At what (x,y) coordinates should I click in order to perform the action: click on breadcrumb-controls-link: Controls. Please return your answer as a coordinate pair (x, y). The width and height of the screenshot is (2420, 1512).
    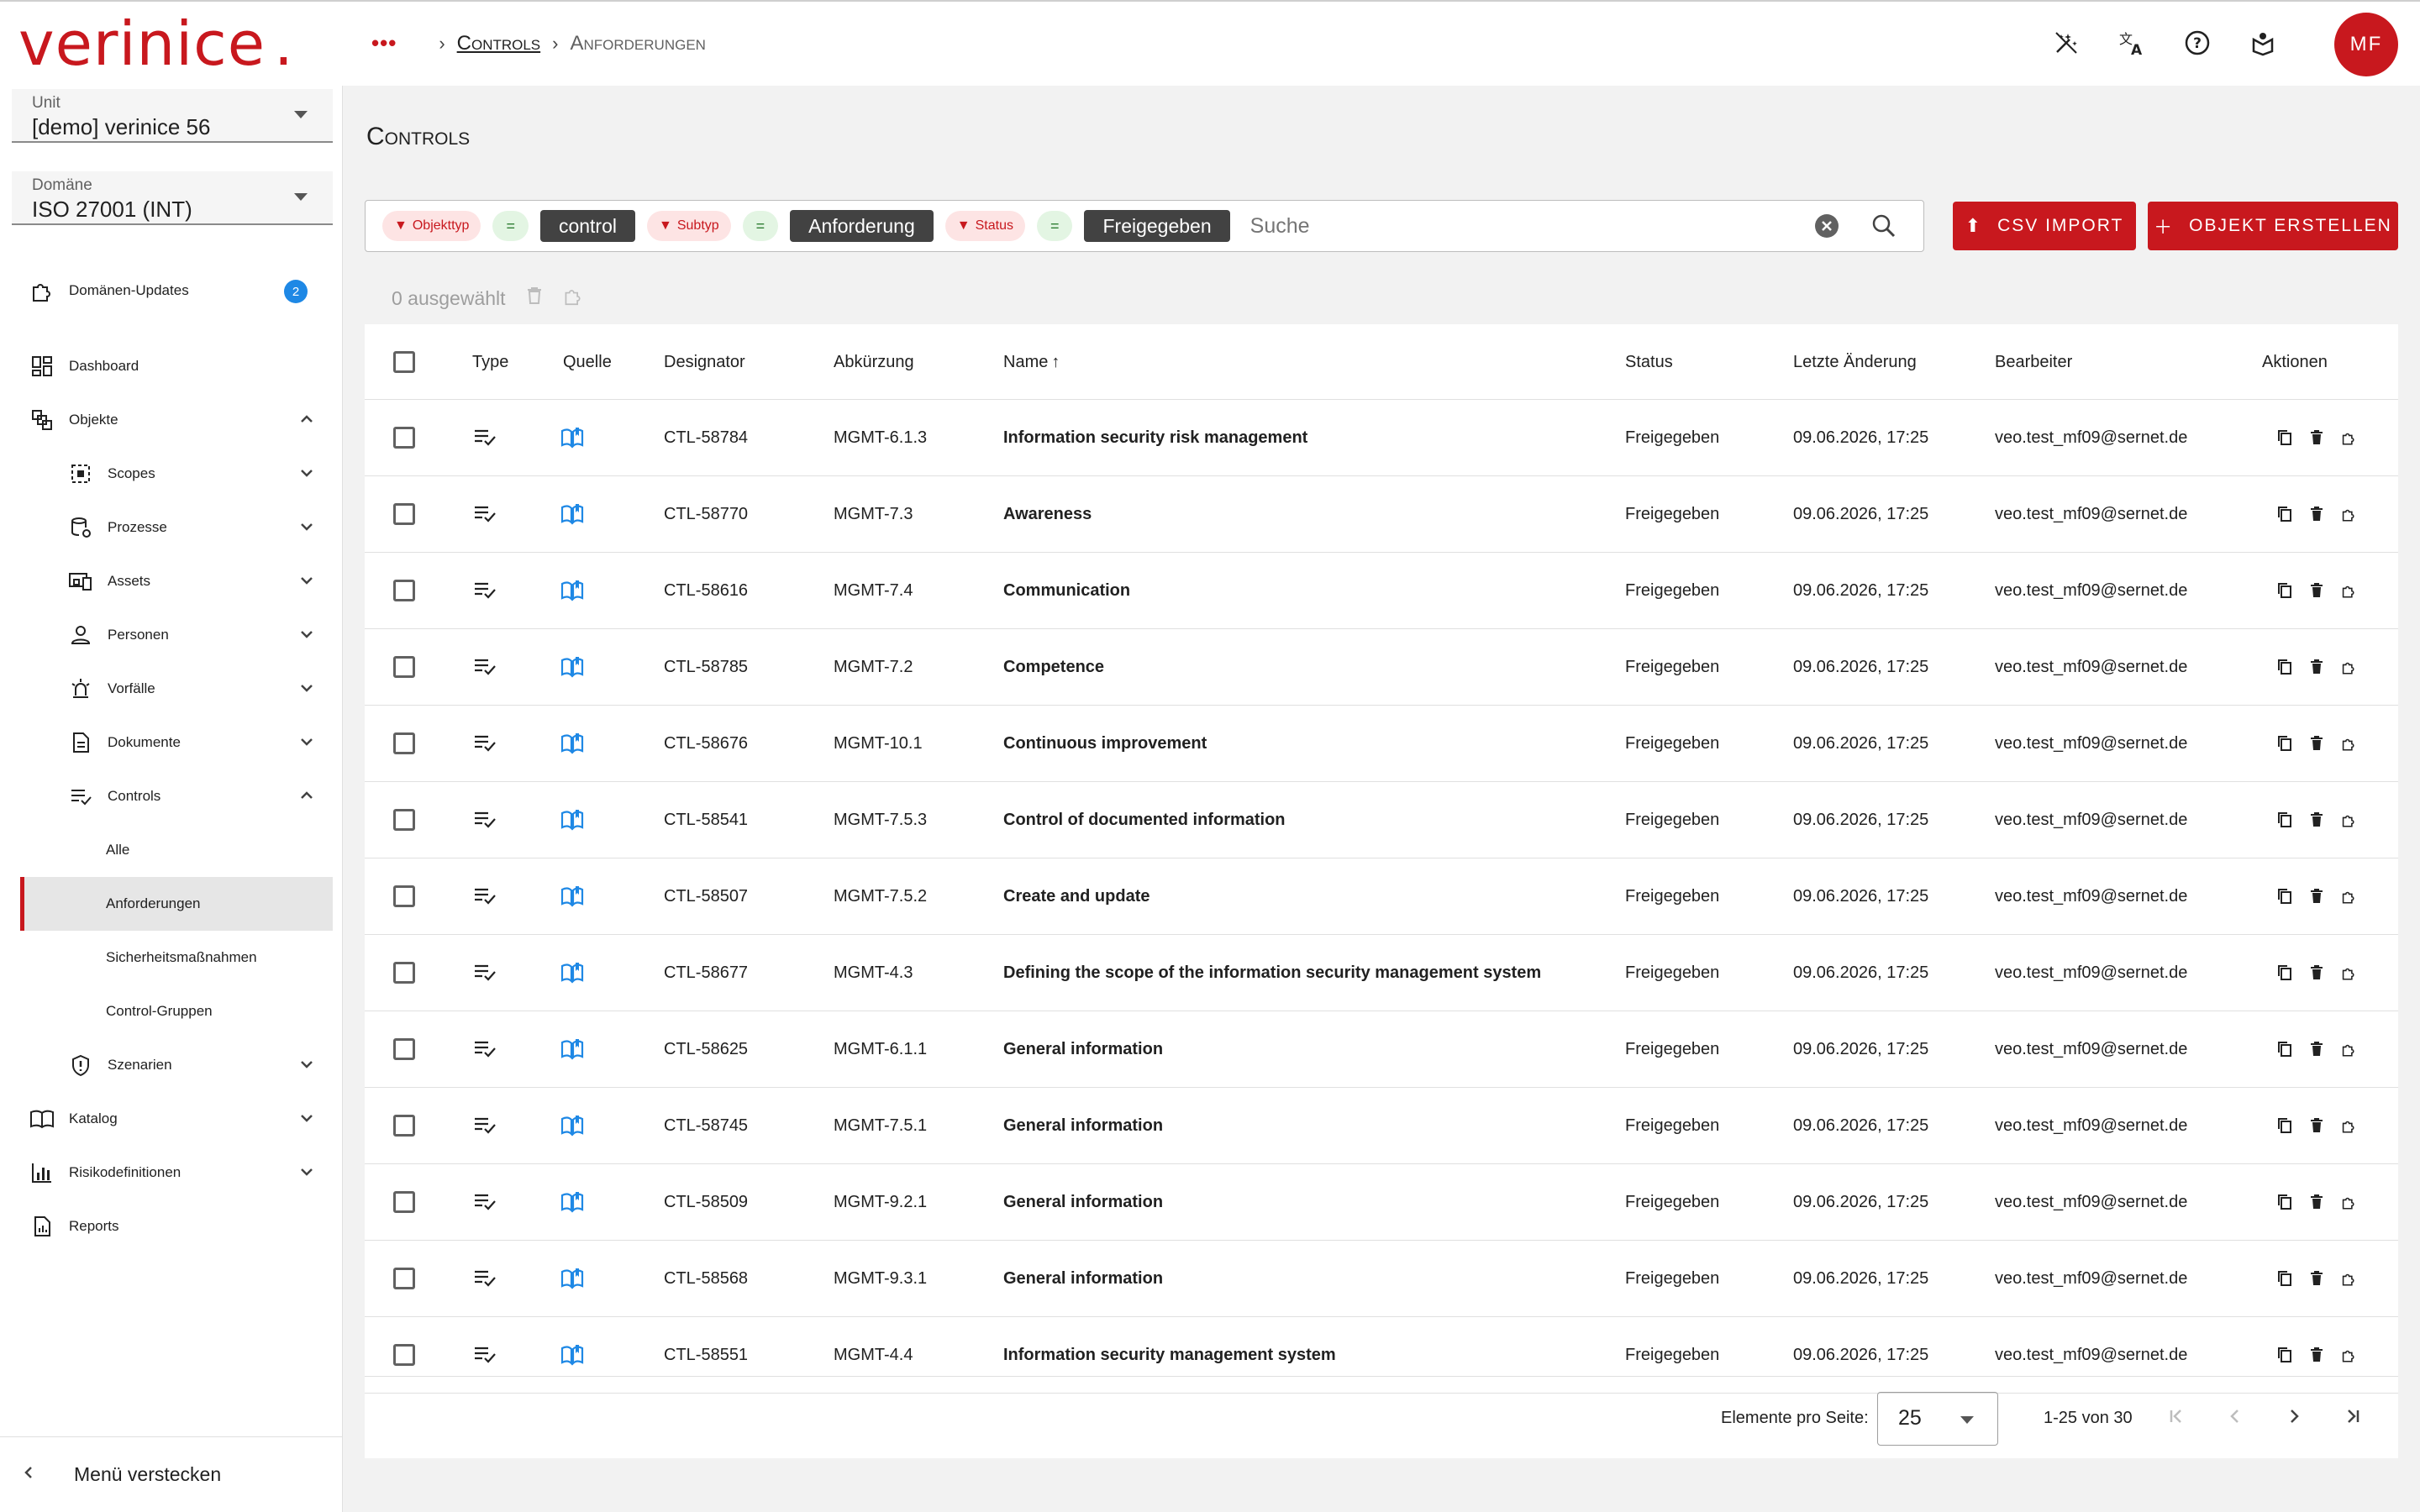
    Looking at the image, I should click on (499, 43).